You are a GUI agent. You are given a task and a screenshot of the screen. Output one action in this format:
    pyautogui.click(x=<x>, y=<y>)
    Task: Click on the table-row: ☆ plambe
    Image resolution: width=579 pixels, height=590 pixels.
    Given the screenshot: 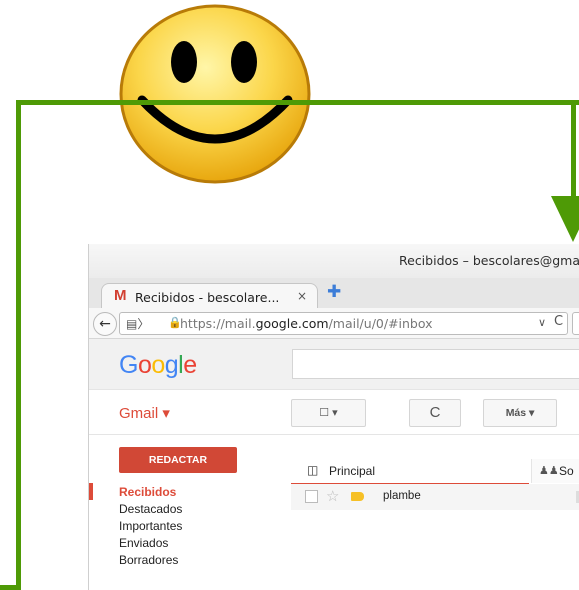 What is the action you would take?
    pyautogui.click(x=435, y=497)
    